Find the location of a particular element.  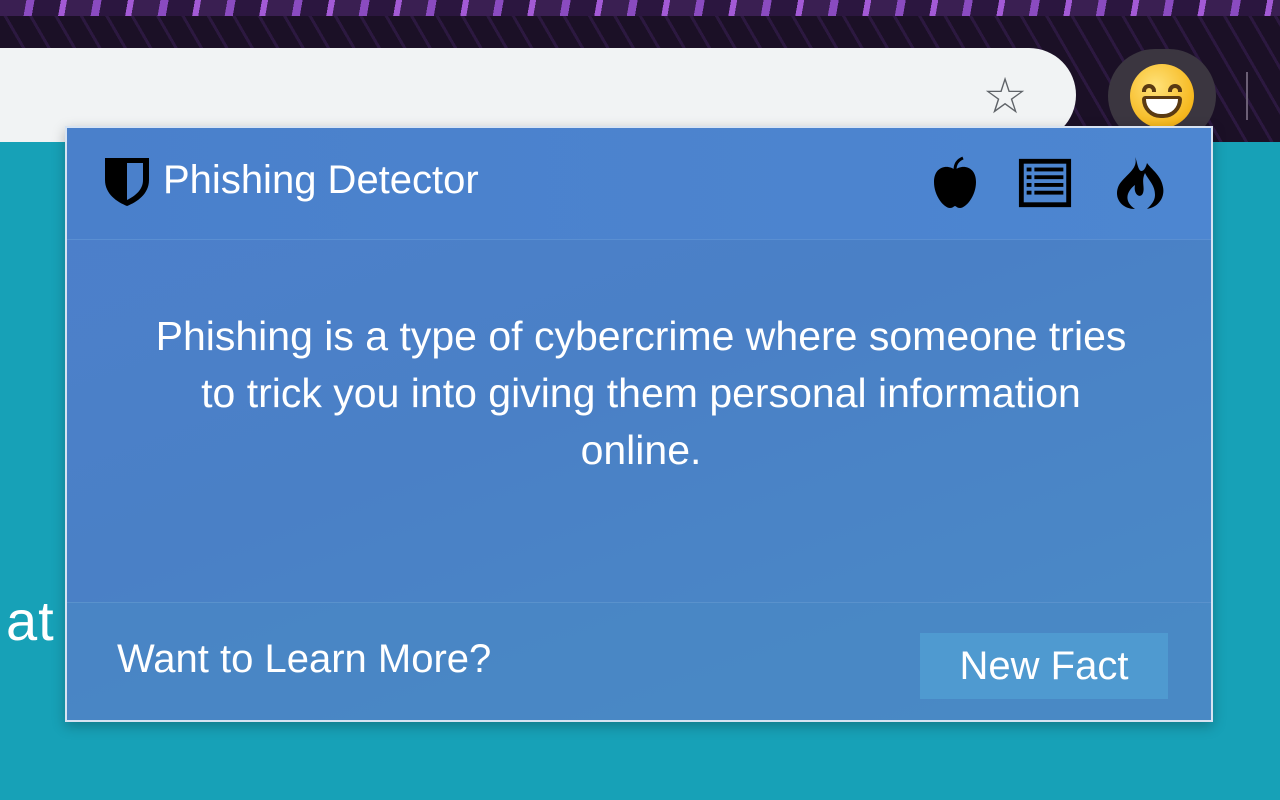

learn-more-link: Want to Learn More? is located at coordinates (304, 659).